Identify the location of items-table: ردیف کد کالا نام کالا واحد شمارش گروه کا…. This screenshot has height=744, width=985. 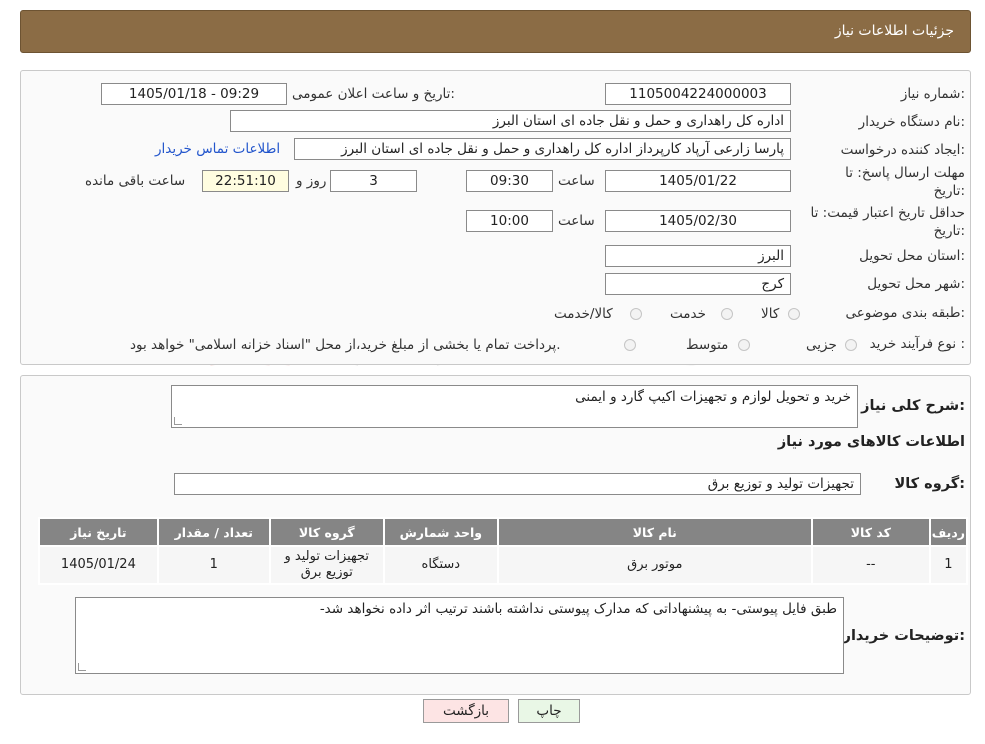
(503, 551).